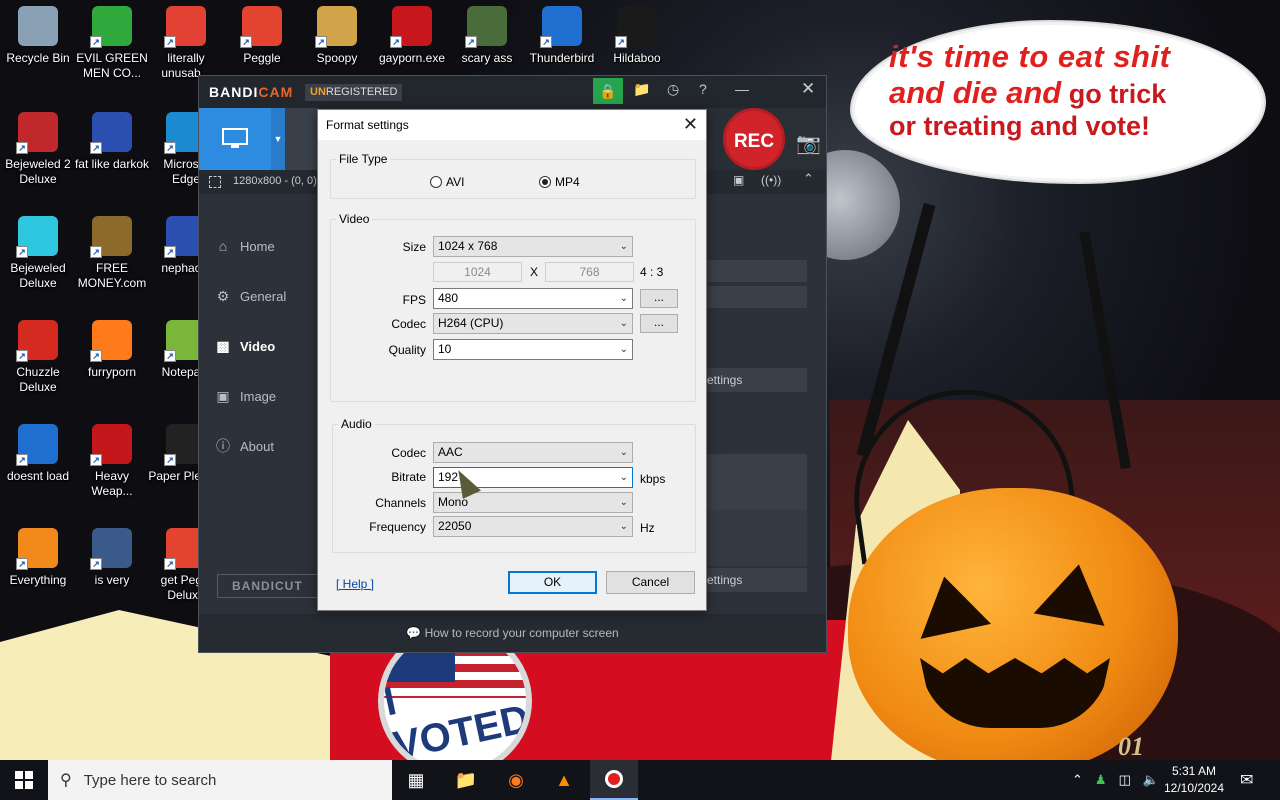 This screenshot has width=1280, height=800. What do you see at coordinates (355, 584) in the screenshot?
I see `help-link: [ Help ]` at bounding box center [355, 584].